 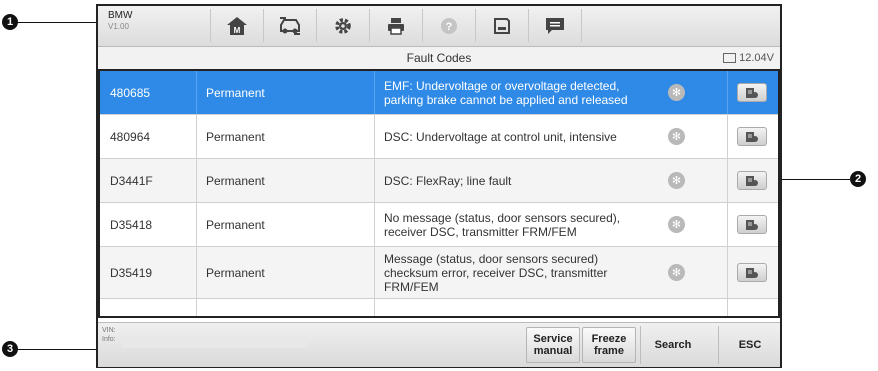 What do you see at coordinates (215, 342) in the screenshot?
I see `info-field` at bounding box center [215, 342].